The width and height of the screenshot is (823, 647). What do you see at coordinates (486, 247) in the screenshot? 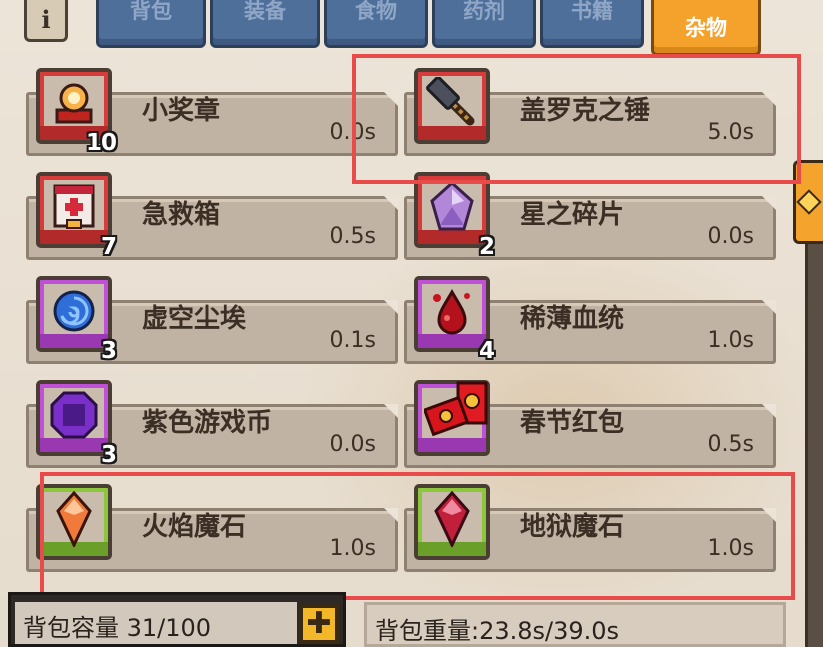
I see `item-count: 2` at bounding box center [486, 247].